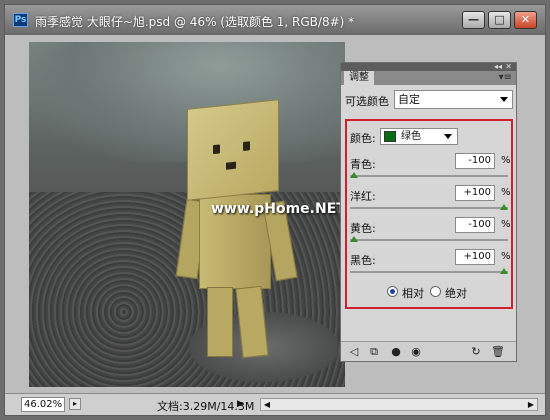  I want to click on status-bar: 46.02% ▸ 文档:3.29M/14.3M ▶ ◀ ▶, so click(275, 404).